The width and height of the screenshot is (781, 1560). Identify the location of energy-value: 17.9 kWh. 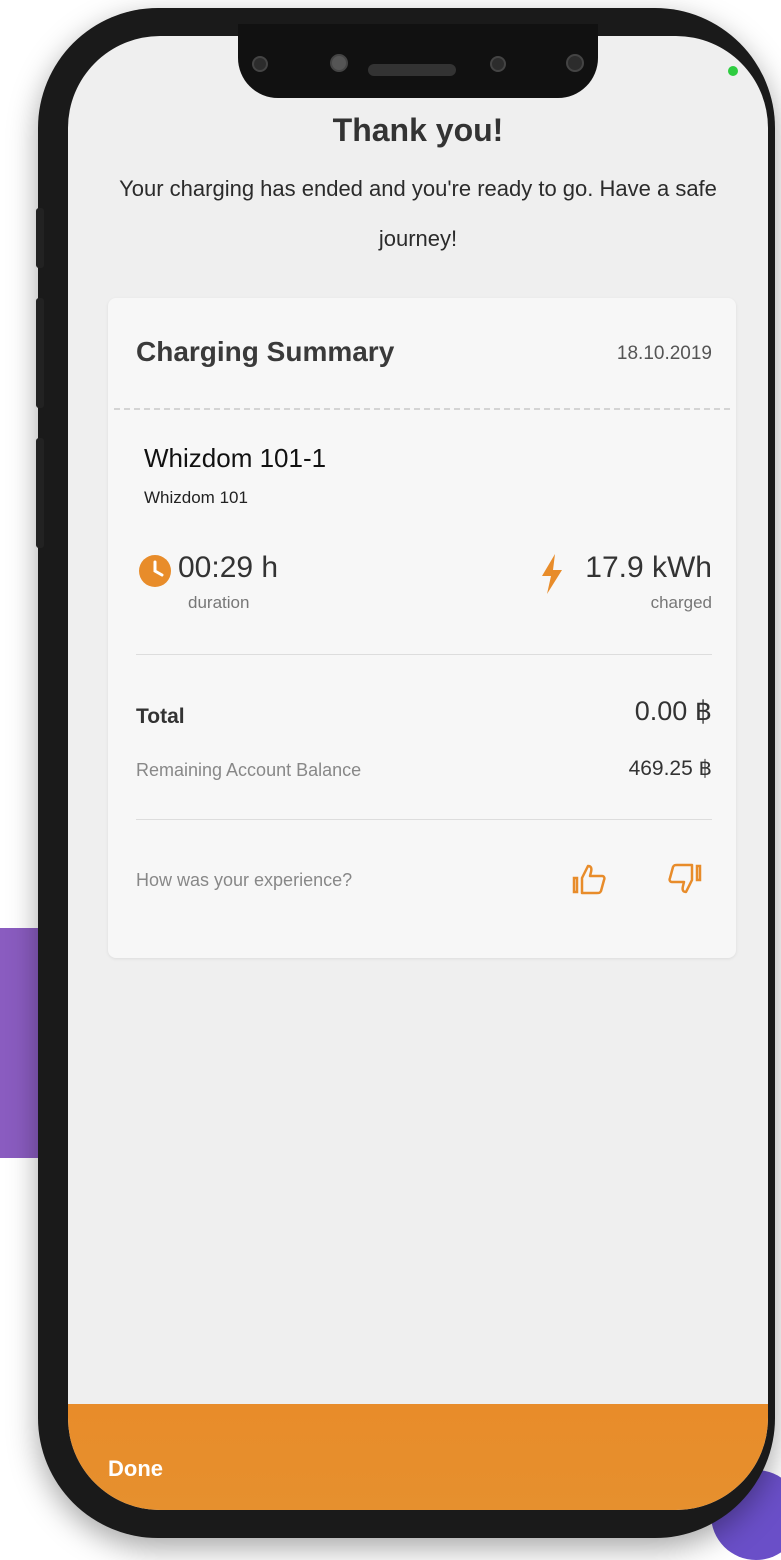
(648, 567).